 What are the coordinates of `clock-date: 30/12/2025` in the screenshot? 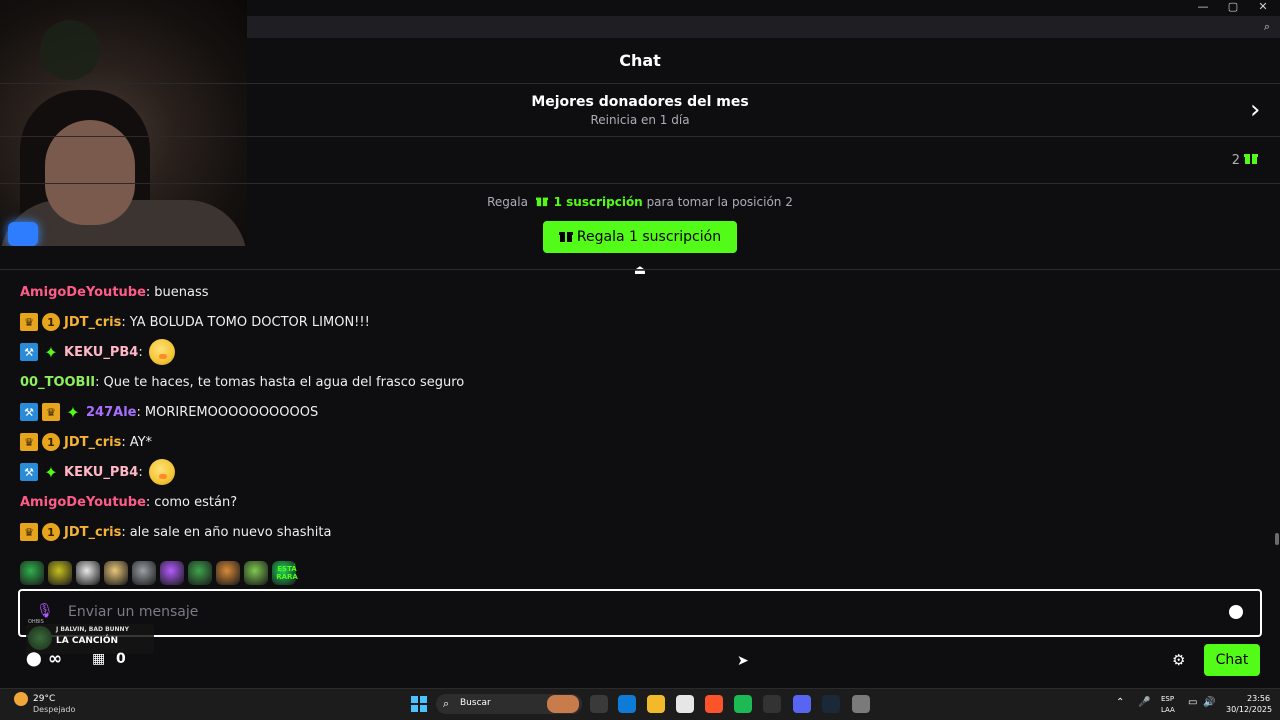 It's located at (1249, 709).